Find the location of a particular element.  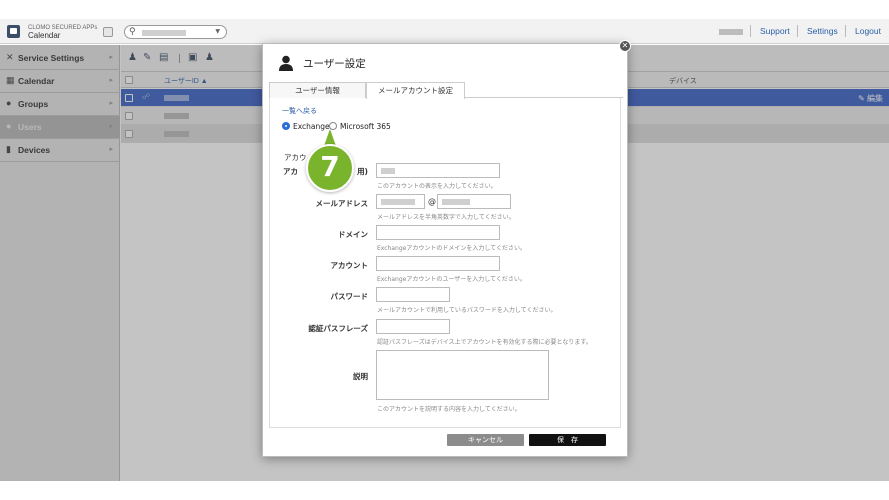

user-name-redacted is located at coordinates (731, 32).